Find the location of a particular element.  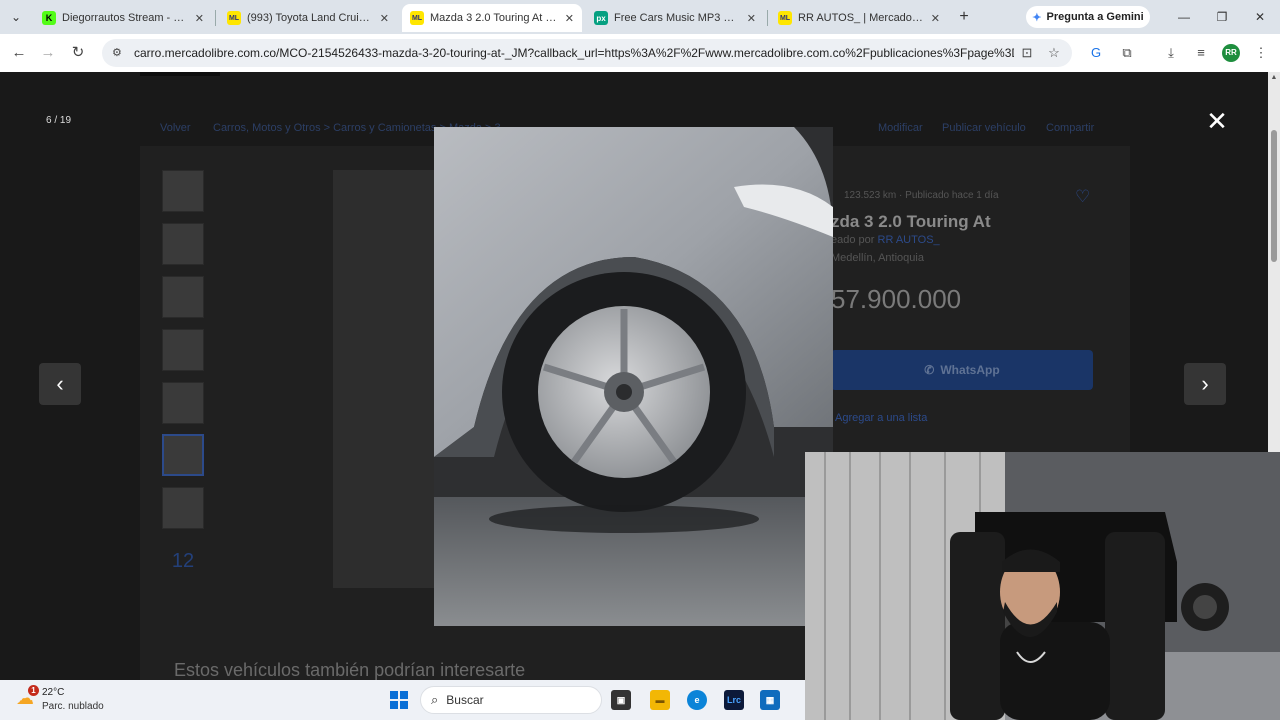

profile-avatar: RR is located at coordinates (1231, 53).